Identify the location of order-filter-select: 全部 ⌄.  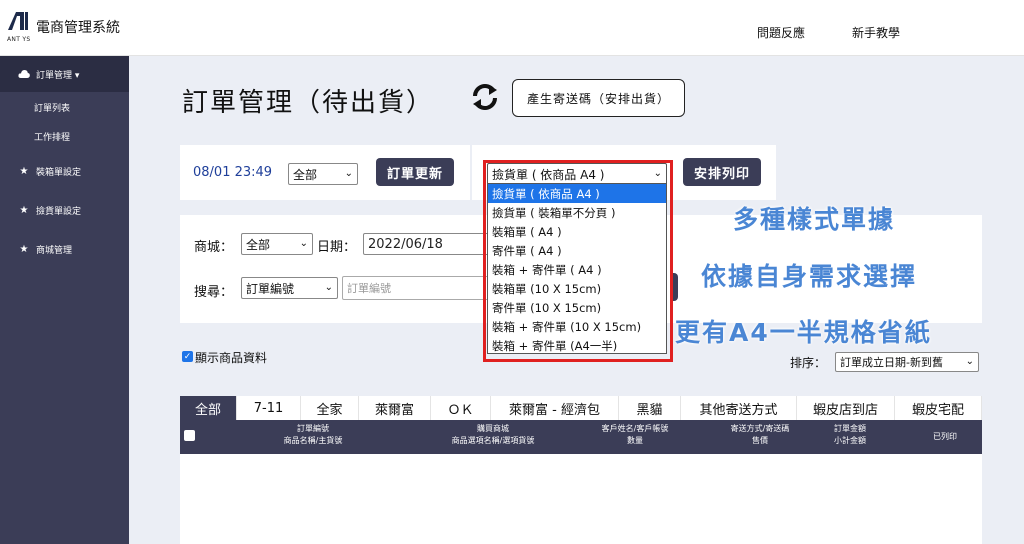
(323, 174).